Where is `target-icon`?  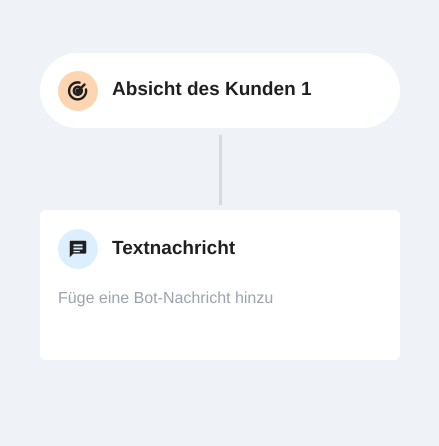 target-icon is located at coordinates (78, 90).